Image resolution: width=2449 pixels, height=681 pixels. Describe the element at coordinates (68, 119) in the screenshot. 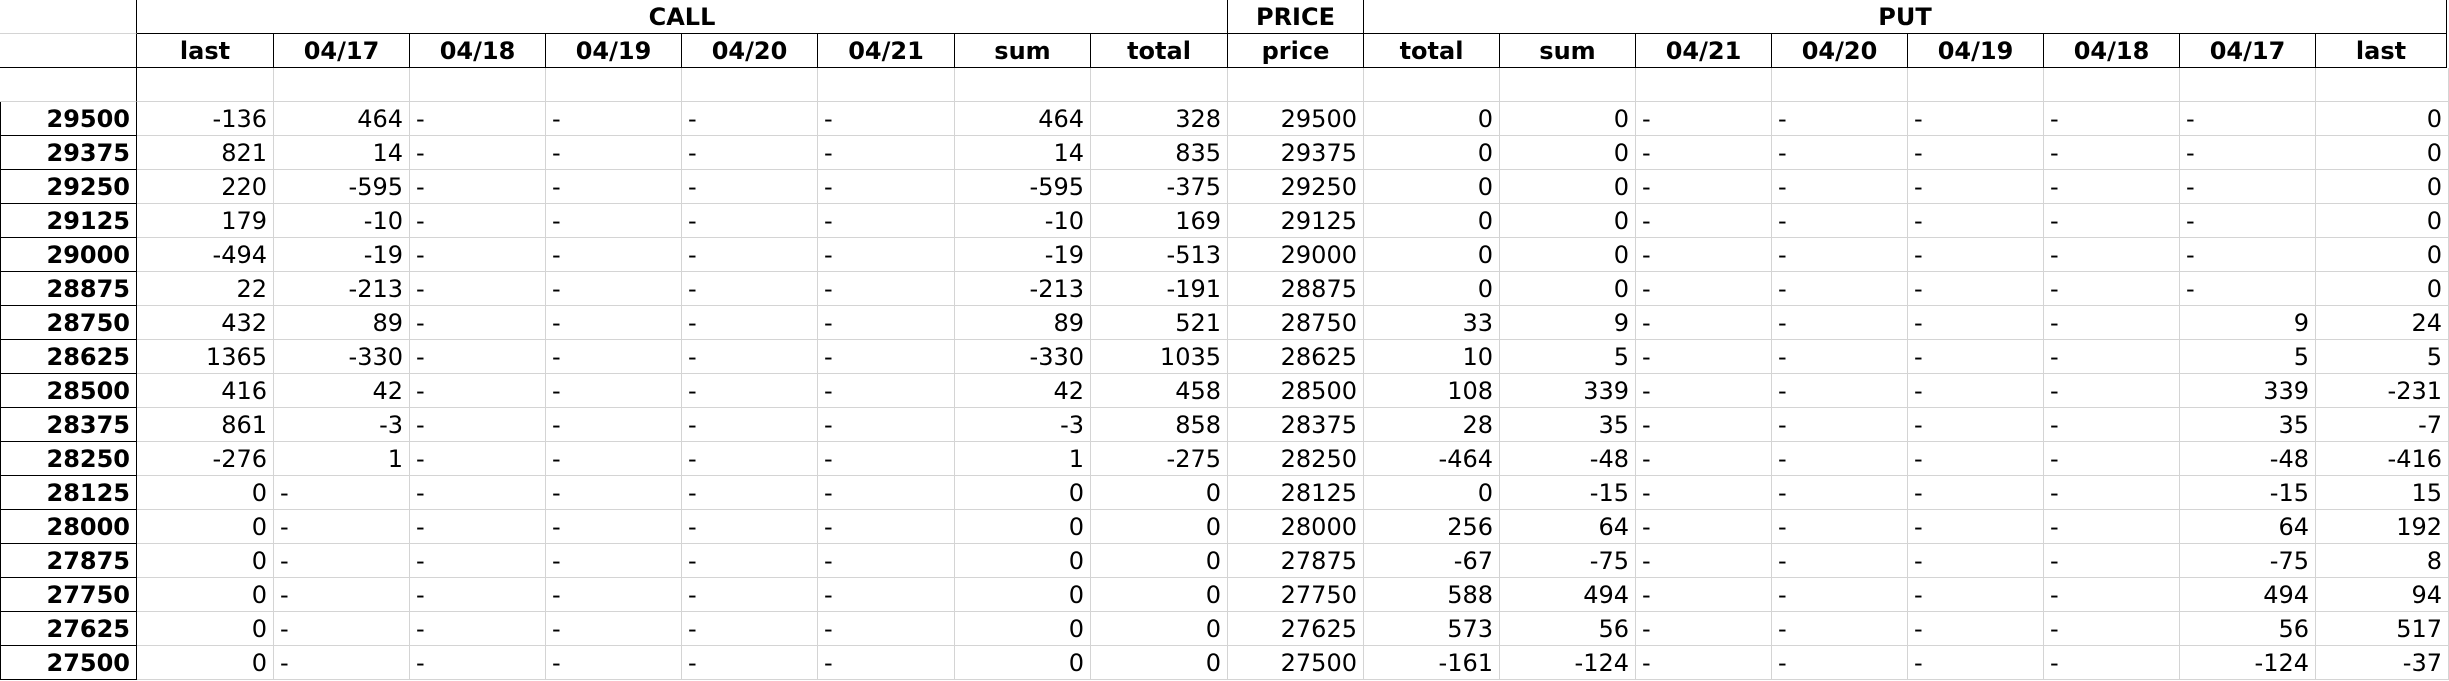

I see `strike-cell: 29500` at that location.